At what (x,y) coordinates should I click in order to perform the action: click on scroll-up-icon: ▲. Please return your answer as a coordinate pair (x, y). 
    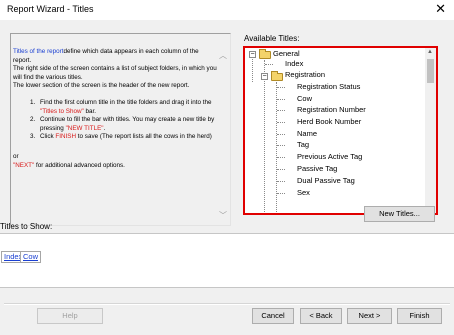
    Looking at the image, I should click on (430, 52).